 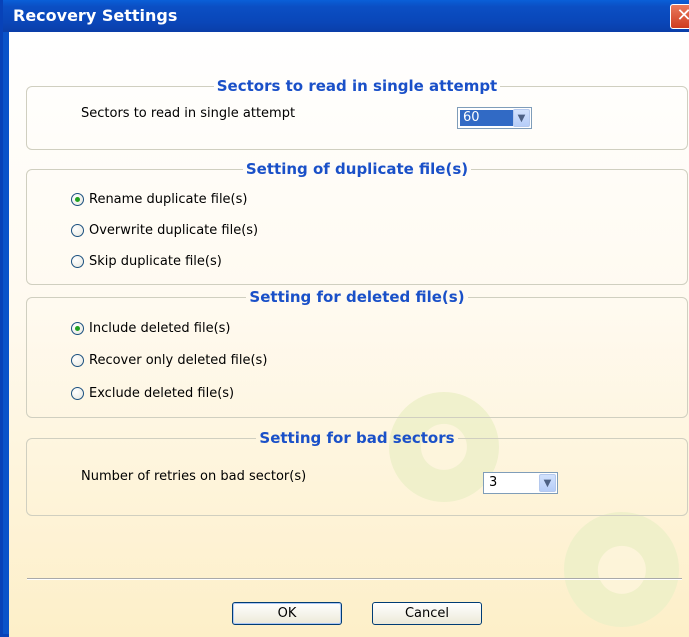 What do you see at coordinates (160, 328) in the screenshot?
I see `radio-label: Include deleted file(s)` at bounding box center [160, 328].